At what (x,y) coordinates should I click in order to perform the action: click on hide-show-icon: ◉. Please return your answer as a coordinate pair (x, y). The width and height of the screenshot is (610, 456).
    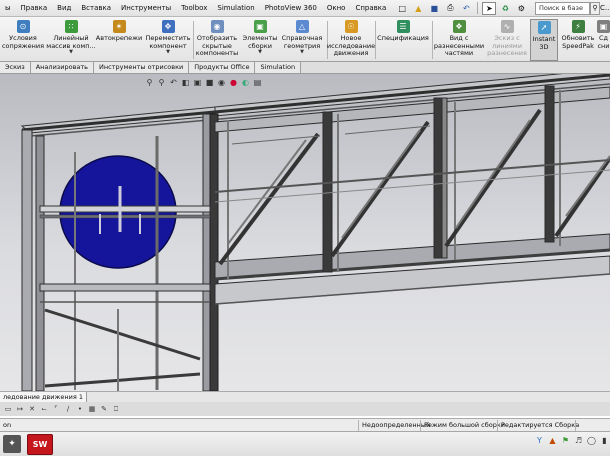
    Looking at the image, I should click on (221, 82).